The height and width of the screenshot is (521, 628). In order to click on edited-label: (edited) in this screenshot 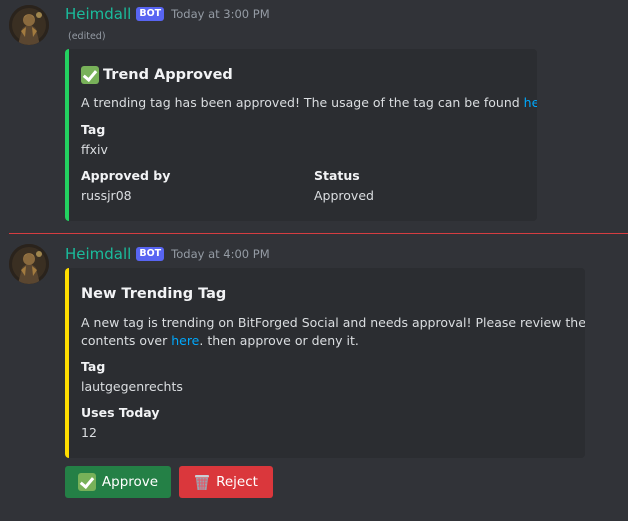, I will do `click(87, 36)`.